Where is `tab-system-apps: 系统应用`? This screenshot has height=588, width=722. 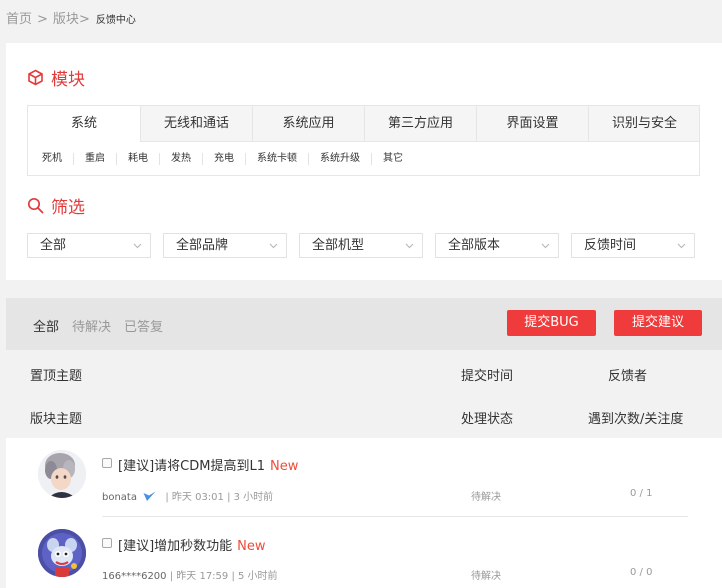 tab-system-apps: 系统应用 is located at coordinates (308, 123).